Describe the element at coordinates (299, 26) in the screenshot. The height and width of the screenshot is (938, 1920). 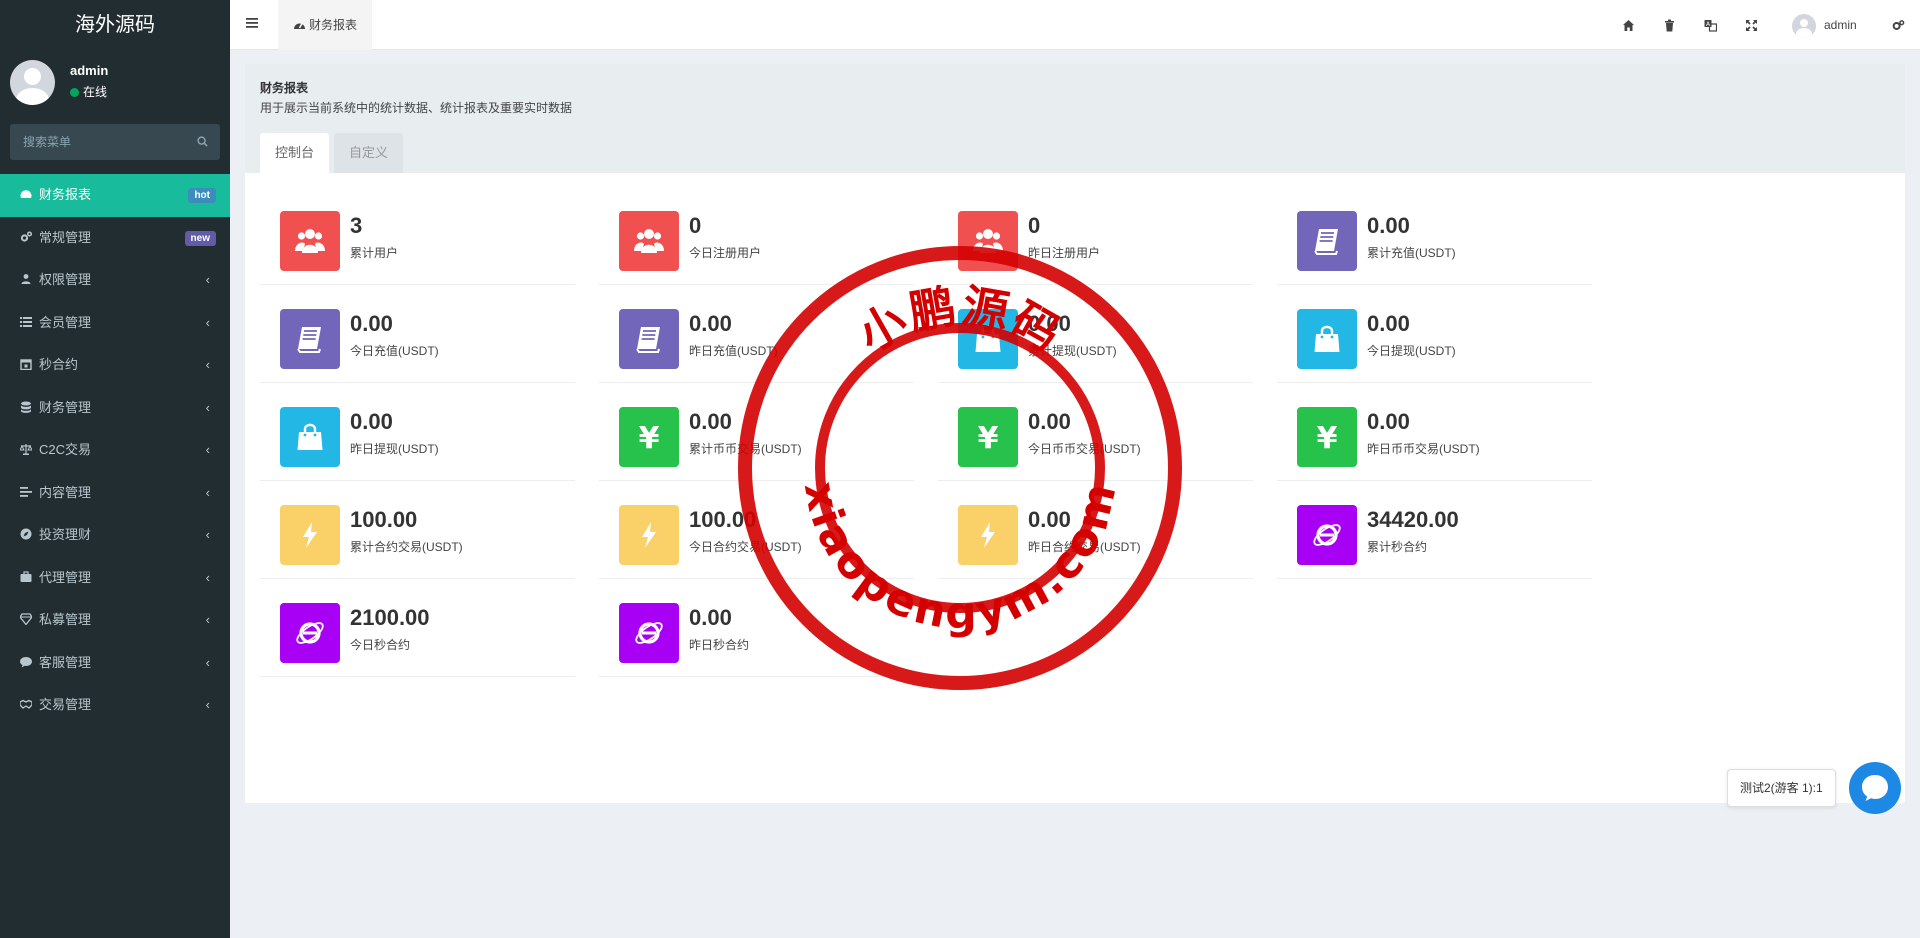
I see `dashboard-icon` at that location.